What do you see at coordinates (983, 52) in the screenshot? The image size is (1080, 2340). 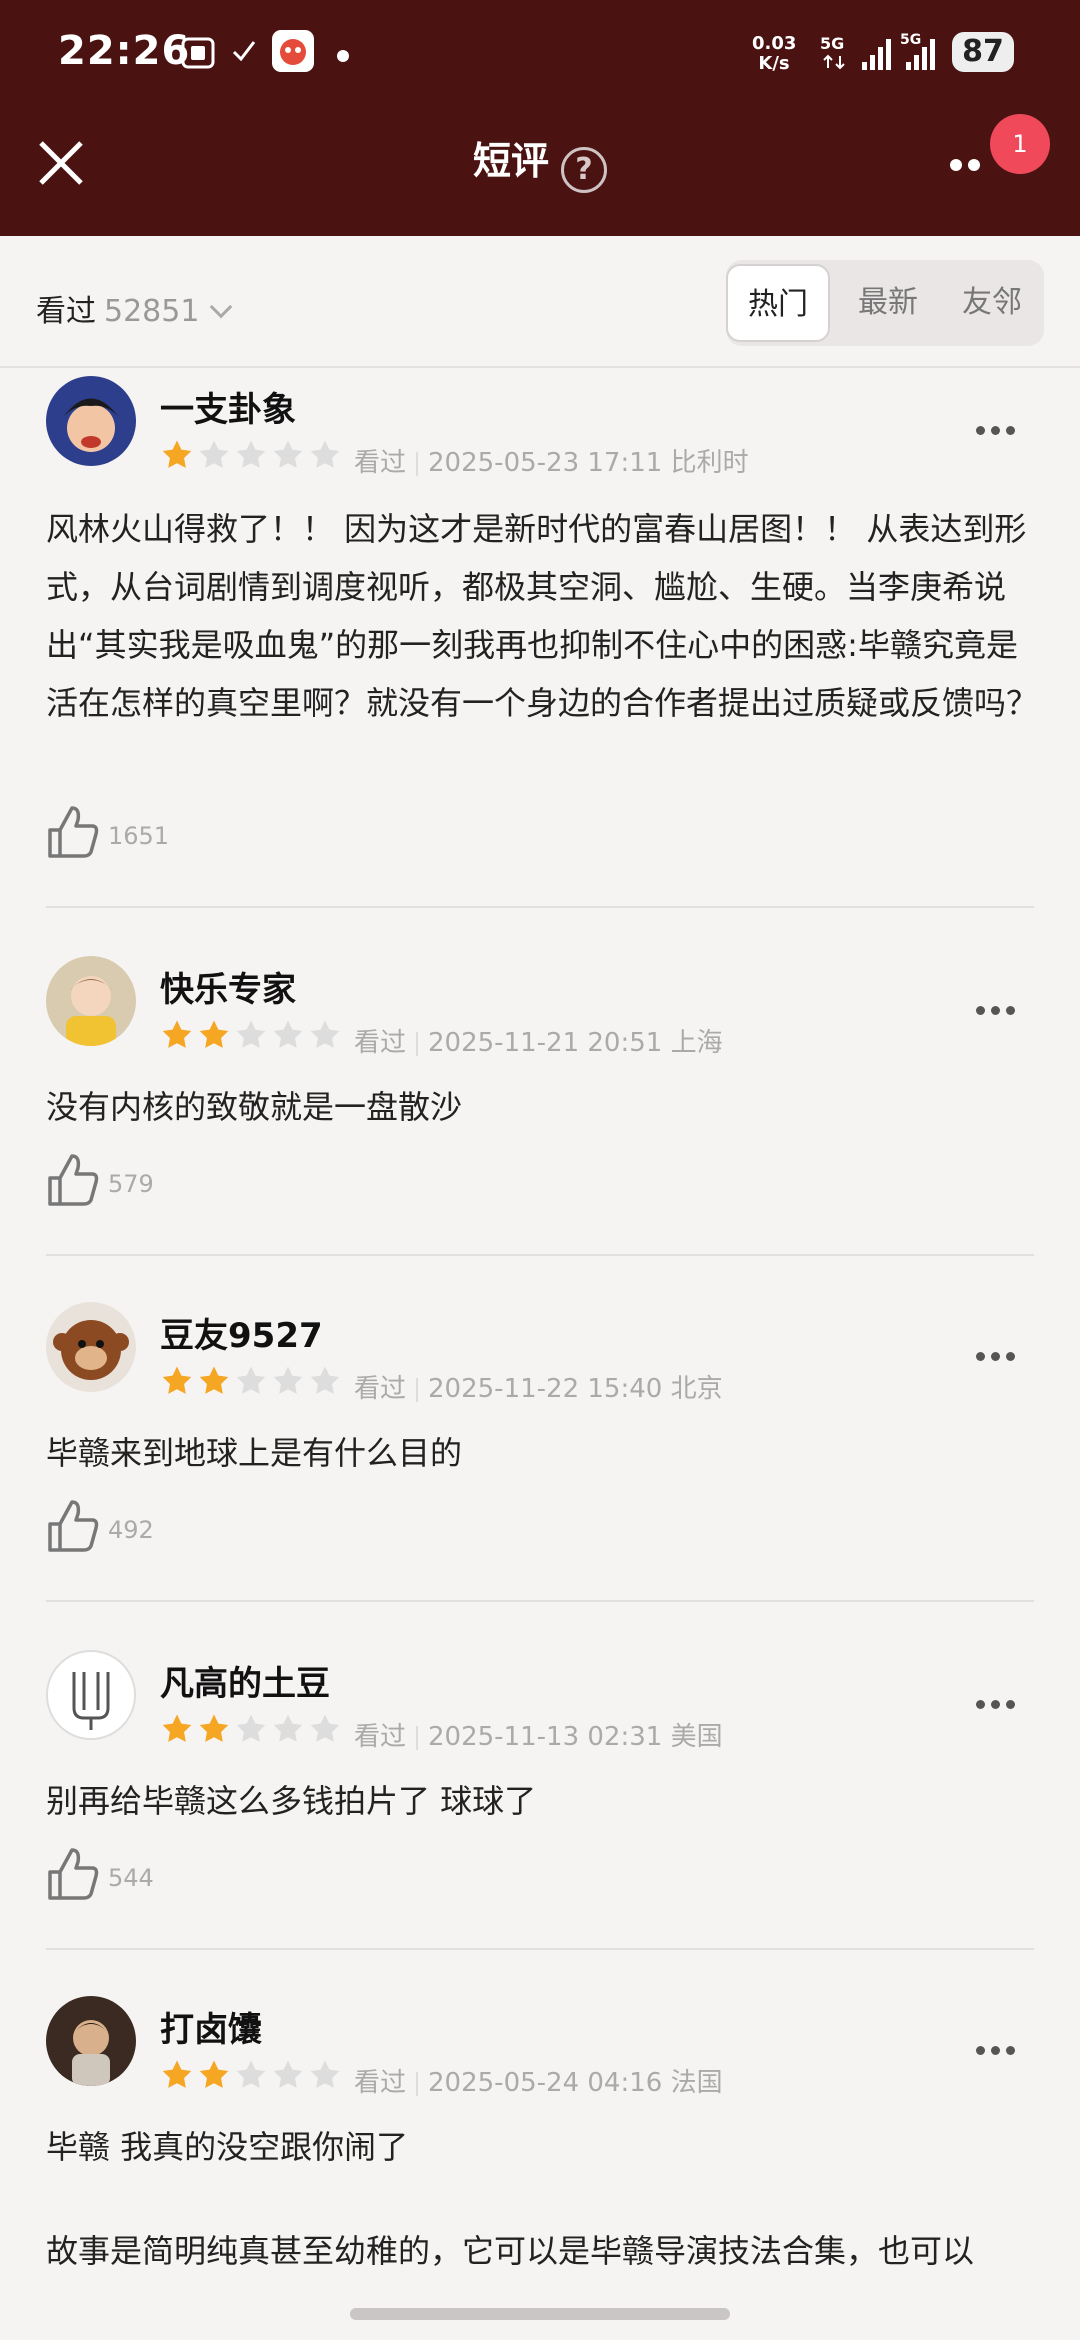 I see `battery-indicator: 87` at bounding box center [983, 52].